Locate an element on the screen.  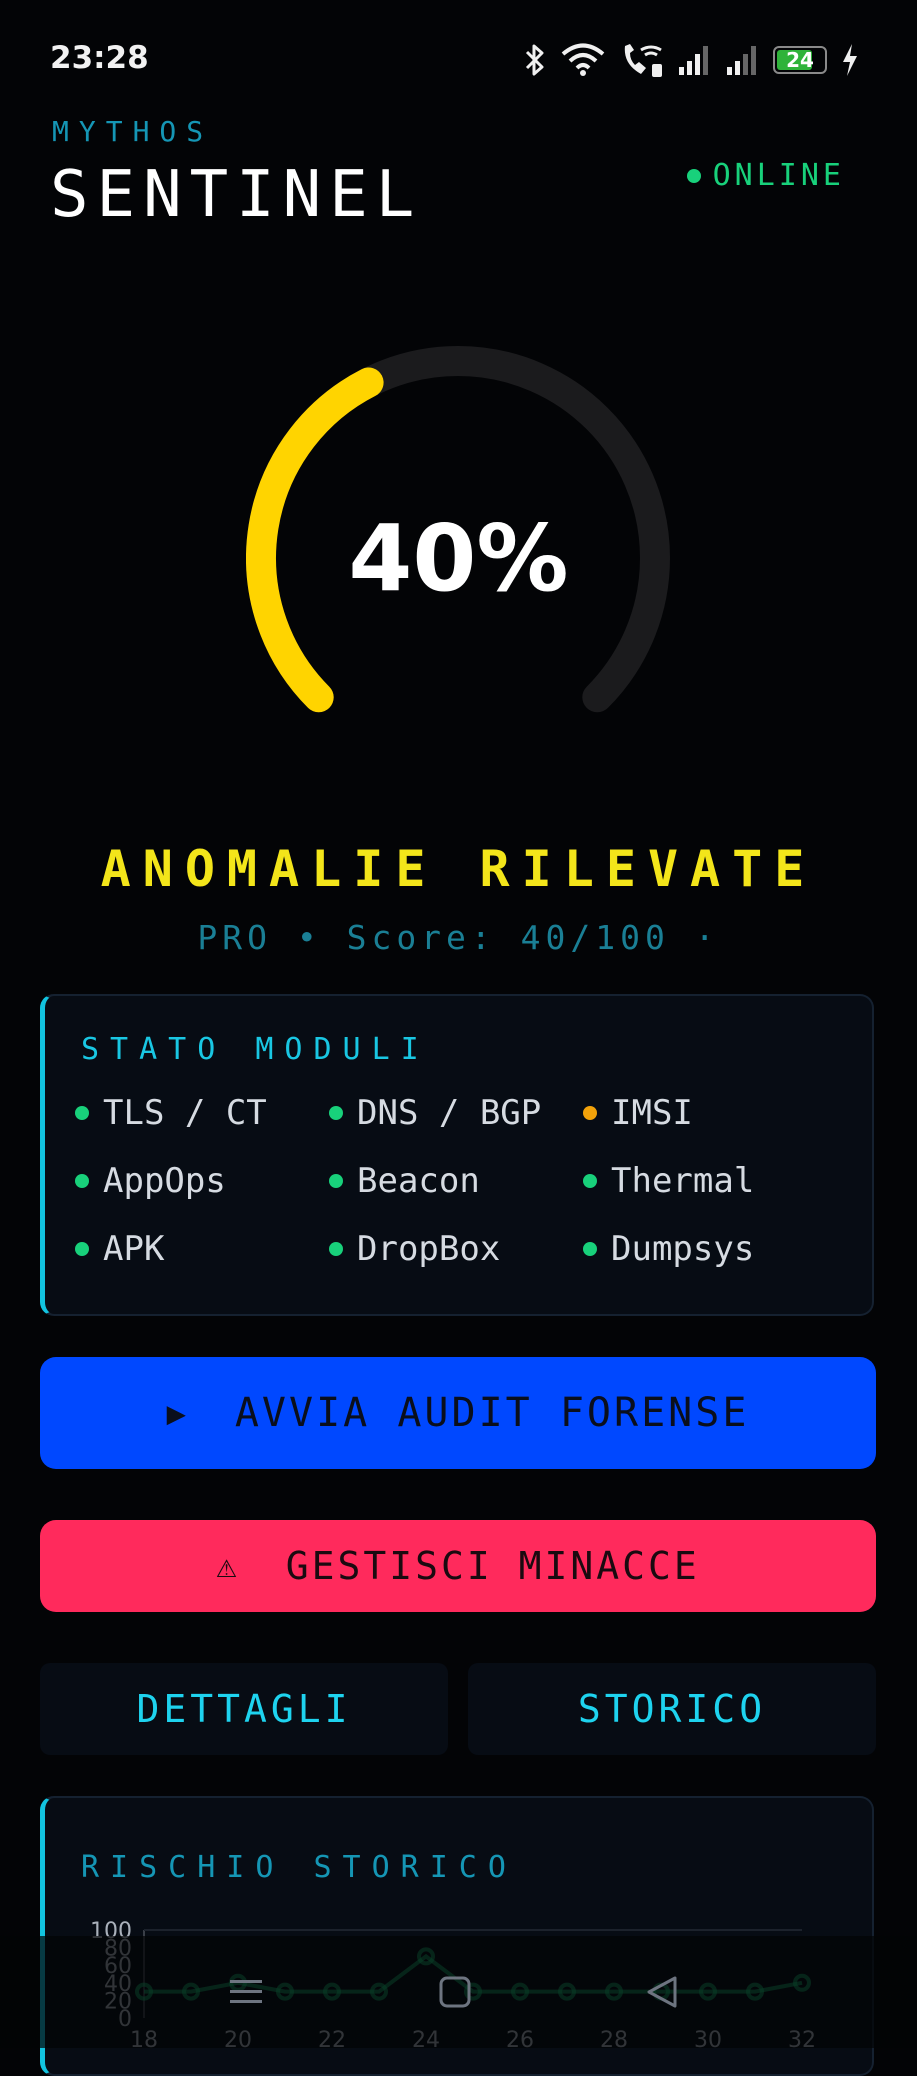
connection-status-label: ONLINE is located at coordinates (778, 175).